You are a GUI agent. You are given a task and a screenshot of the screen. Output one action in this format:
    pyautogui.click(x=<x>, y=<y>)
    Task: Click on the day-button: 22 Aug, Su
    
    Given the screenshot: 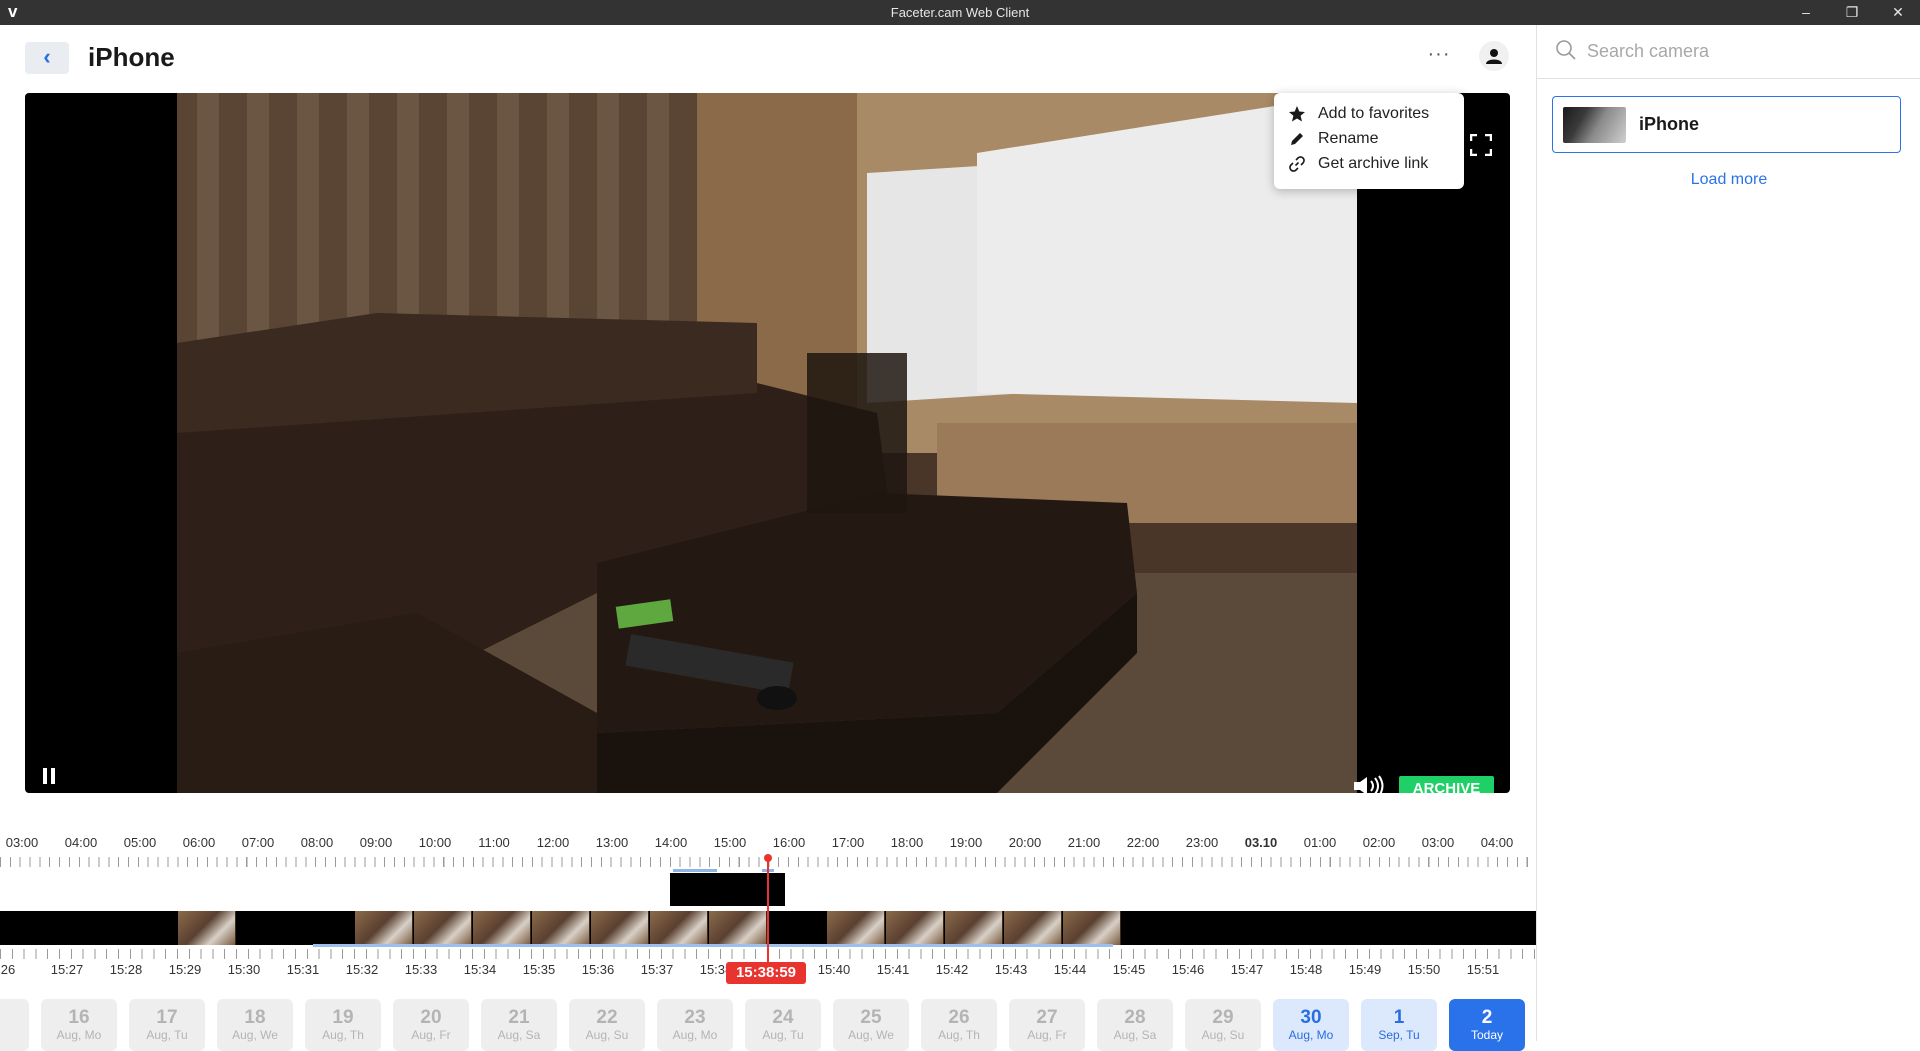 What is the action you would take?
    pyautogui.click(x=607, y=1025)
    